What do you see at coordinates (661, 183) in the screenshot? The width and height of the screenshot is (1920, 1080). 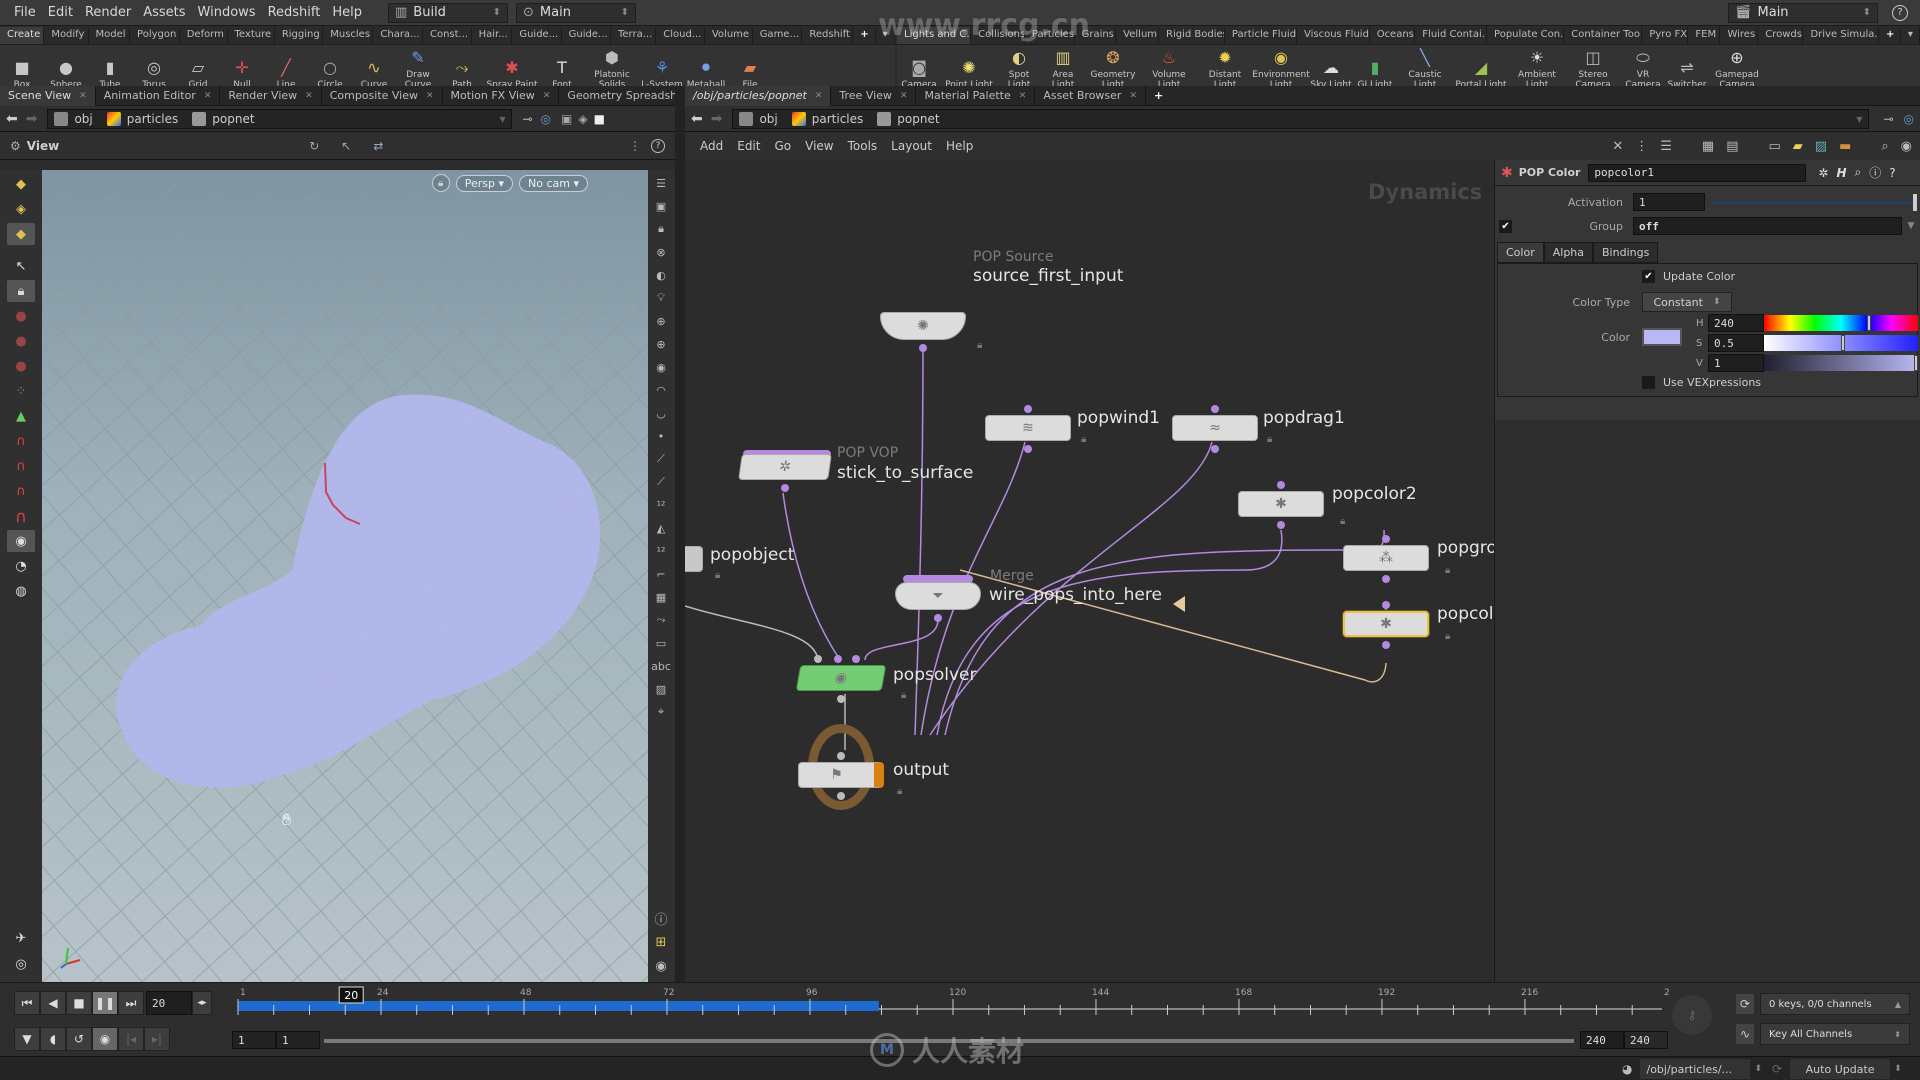 I see `viewer-option-0-icon: ☰` at bounding box center [661, 183].